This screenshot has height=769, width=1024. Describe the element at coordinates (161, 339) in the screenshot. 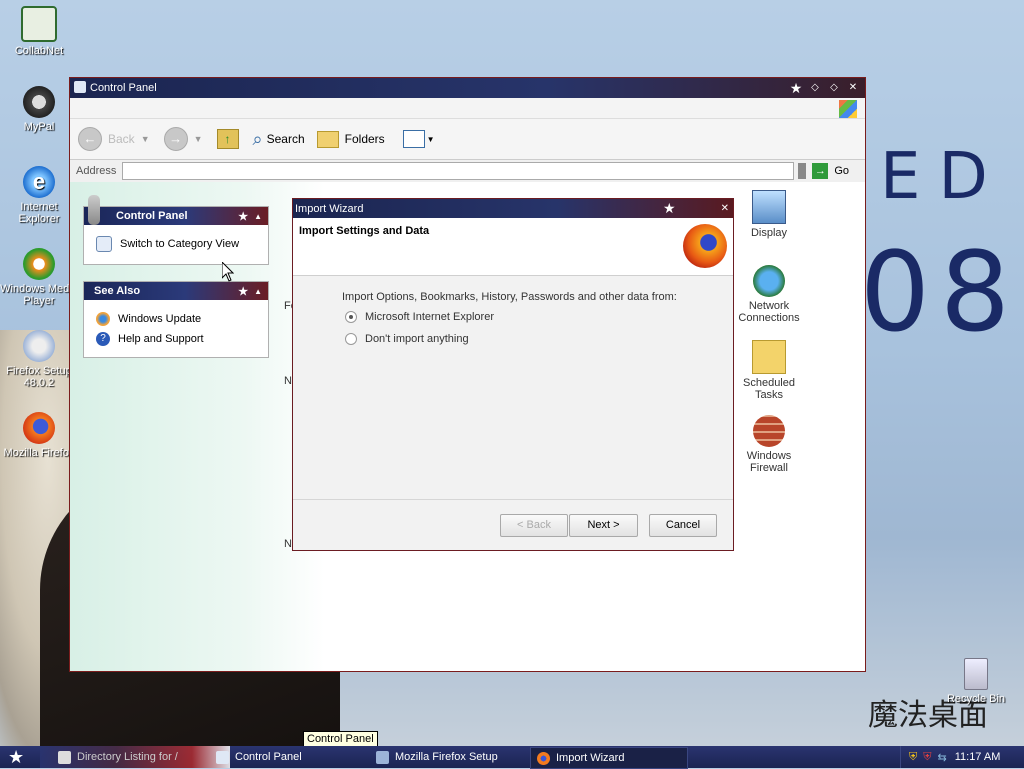

I see `taskpane-link-label: Help and Support` at that location.